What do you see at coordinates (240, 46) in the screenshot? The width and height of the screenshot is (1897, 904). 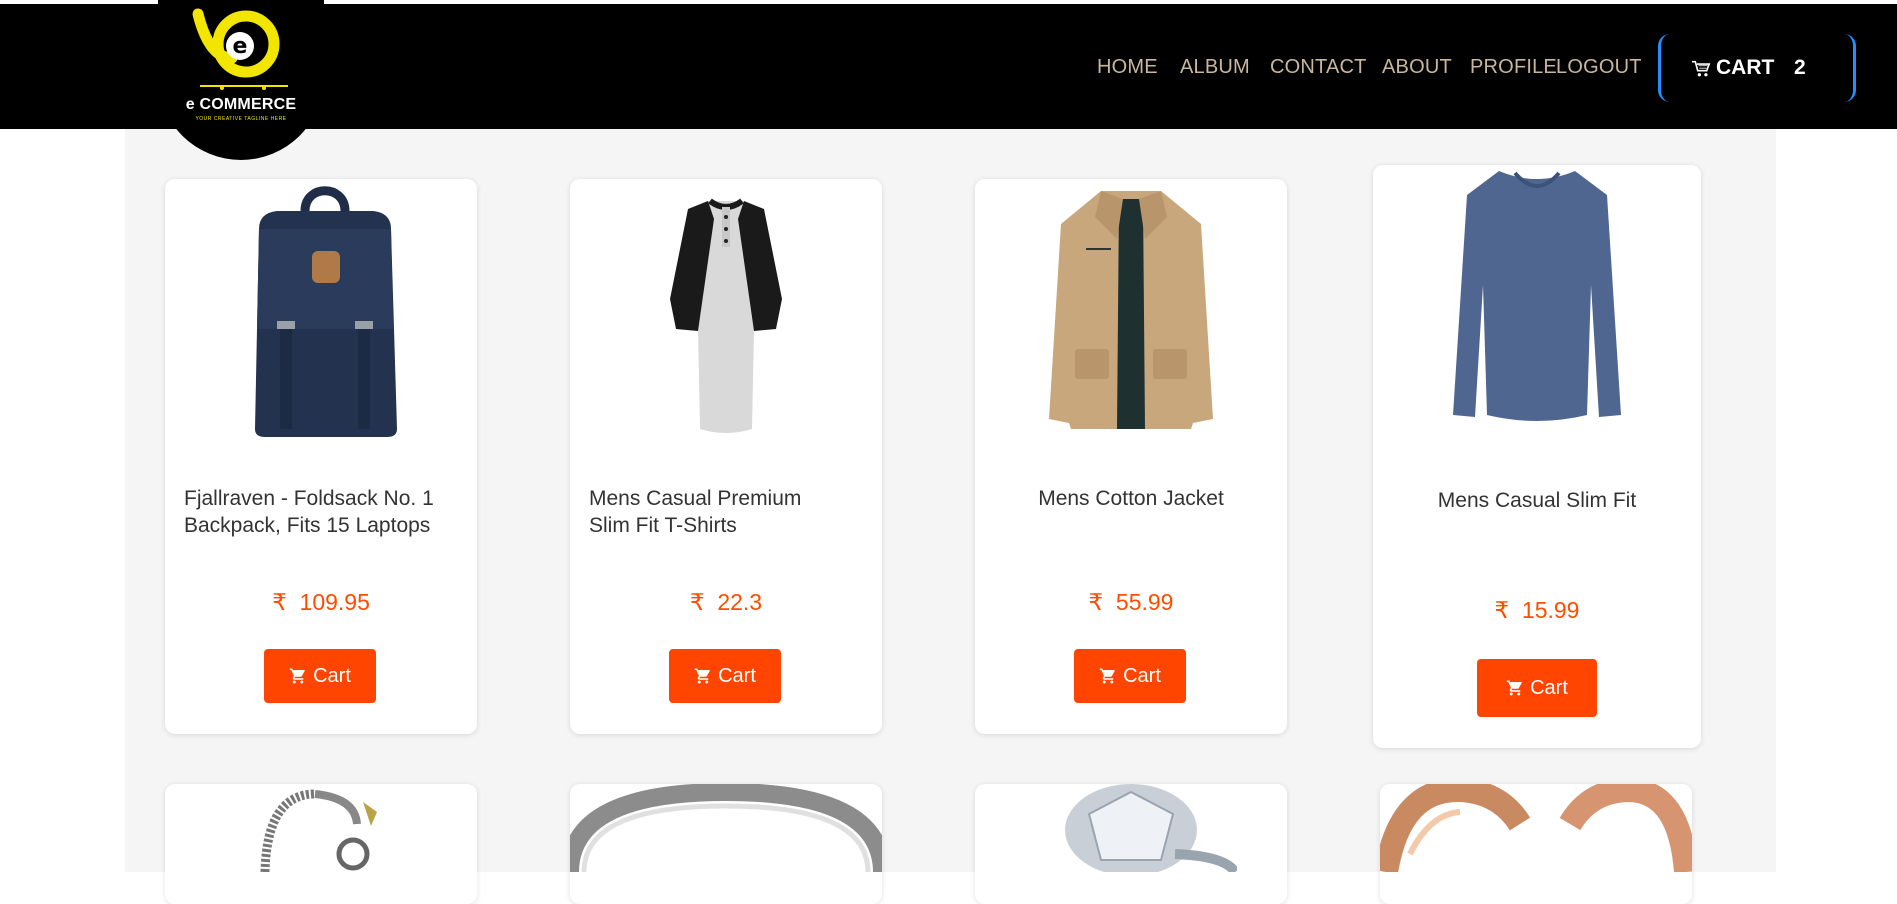 I see `svg-text: e` at bounding box center [240, 46].